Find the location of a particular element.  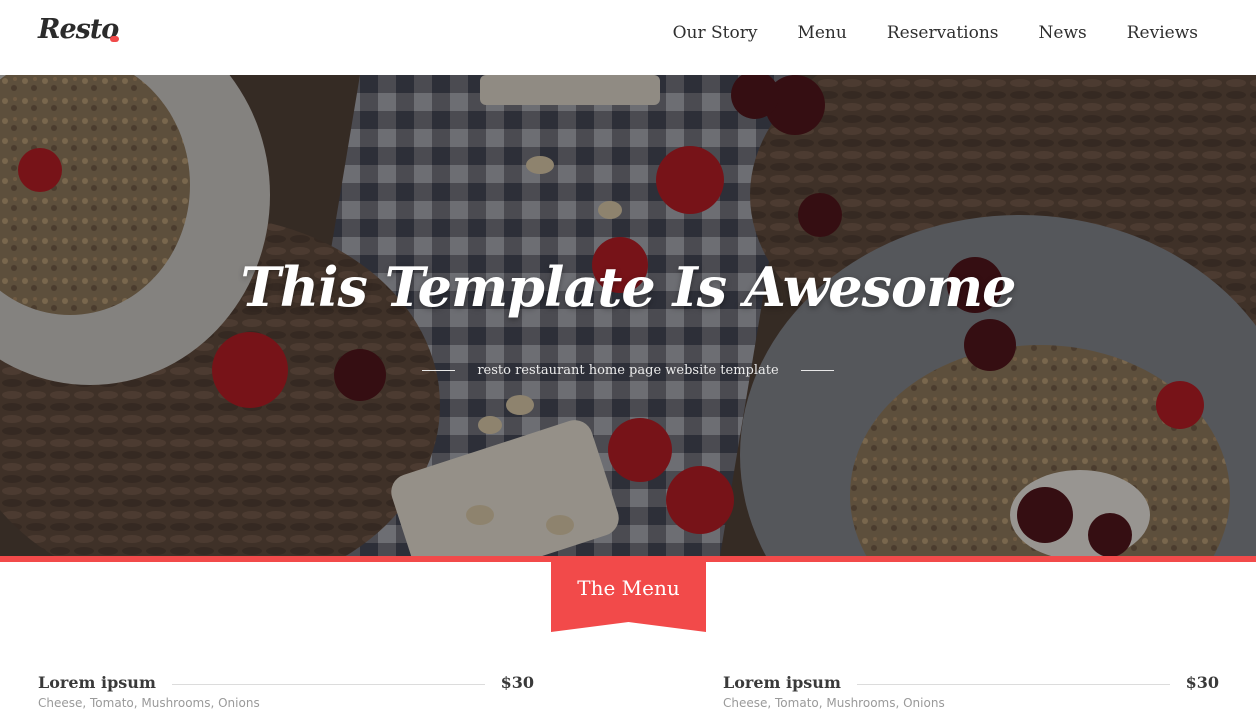

subtitle-divider-right is located at coordinates (817, 370).